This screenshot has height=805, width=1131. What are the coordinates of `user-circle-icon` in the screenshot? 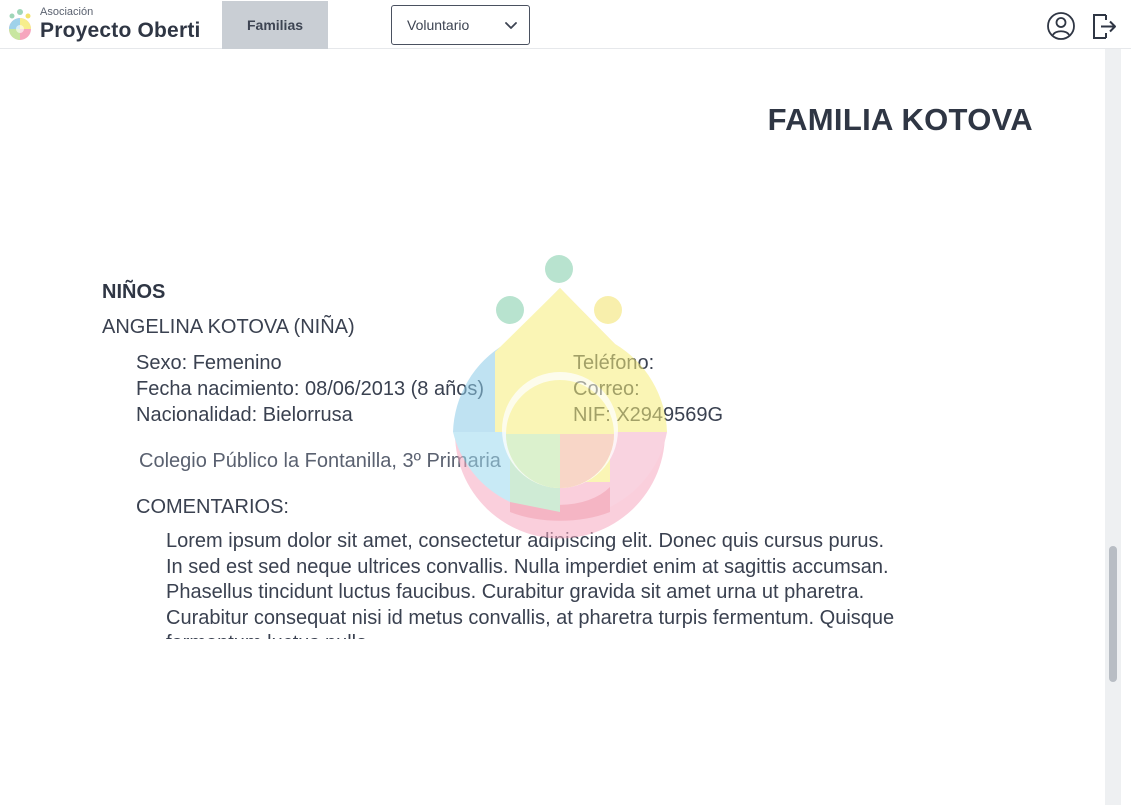 It's located at (1061, 26).